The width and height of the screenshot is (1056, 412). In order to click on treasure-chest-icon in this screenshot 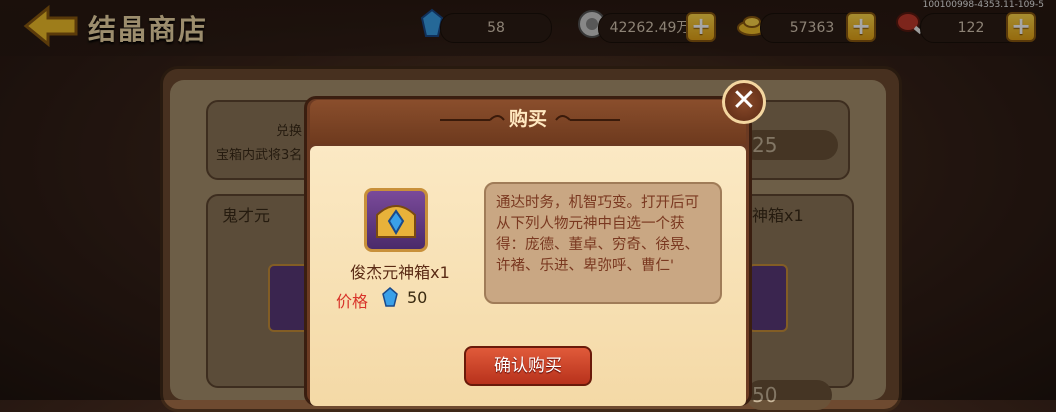, I will do `click(396, 220)`.